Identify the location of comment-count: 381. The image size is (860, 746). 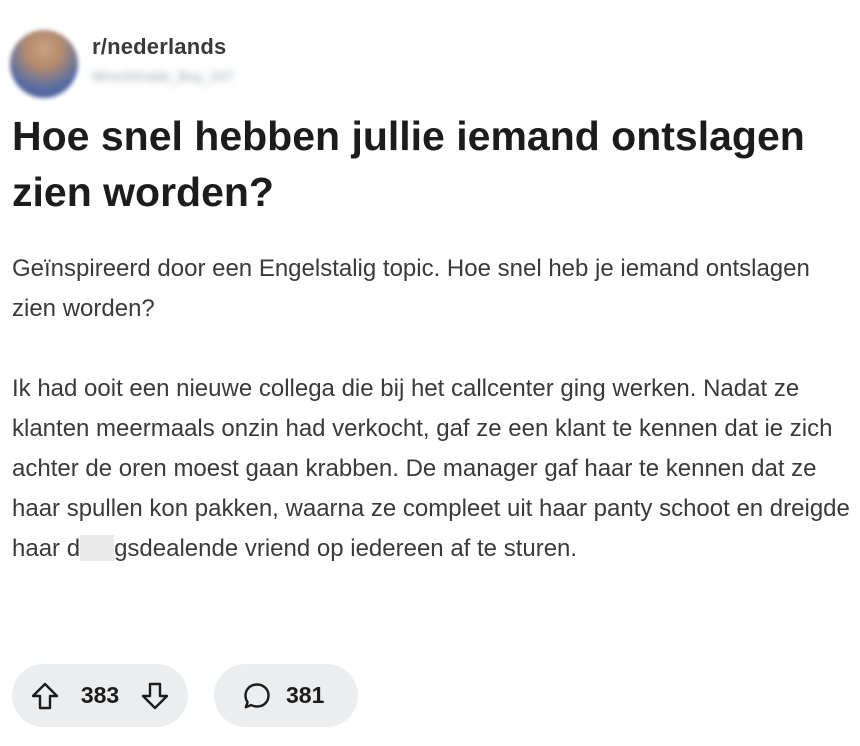
(305, 695).